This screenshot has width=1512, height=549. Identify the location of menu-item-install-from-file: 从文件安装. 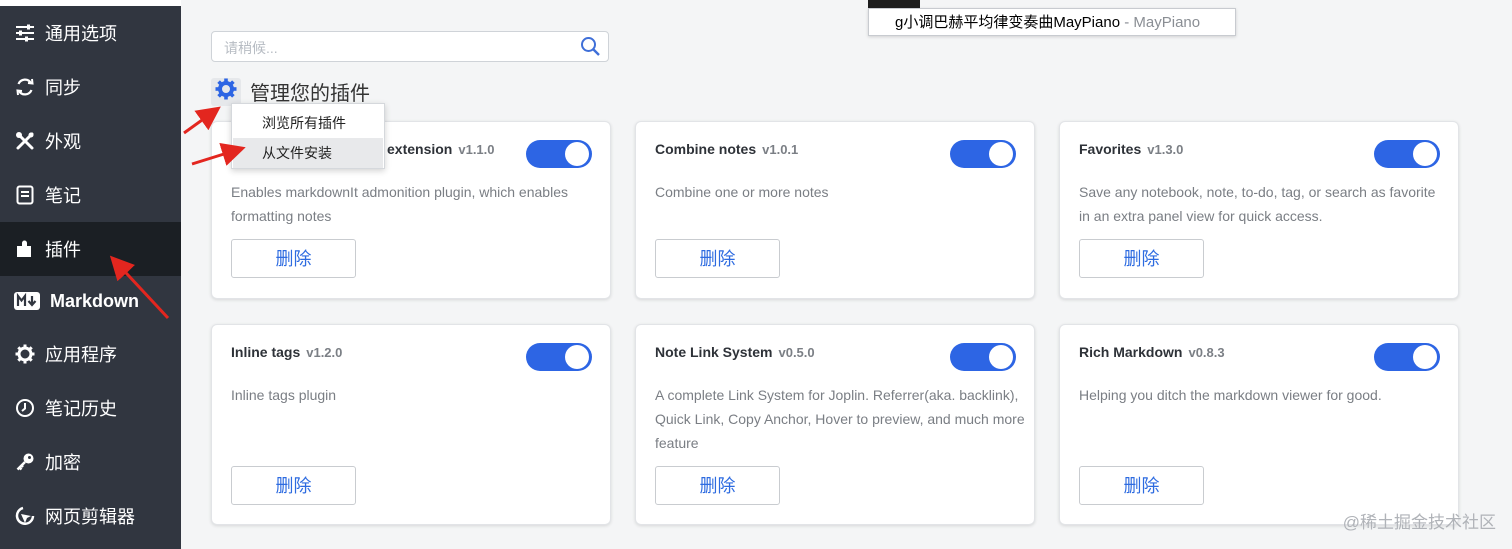
(308, 153).